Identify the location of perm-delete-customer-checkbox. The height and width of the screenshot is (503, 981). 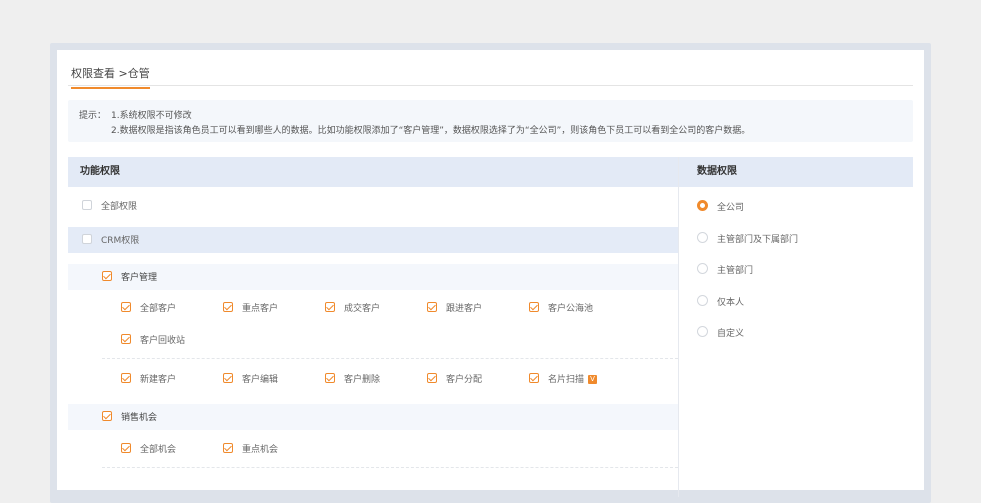
(330, 378).